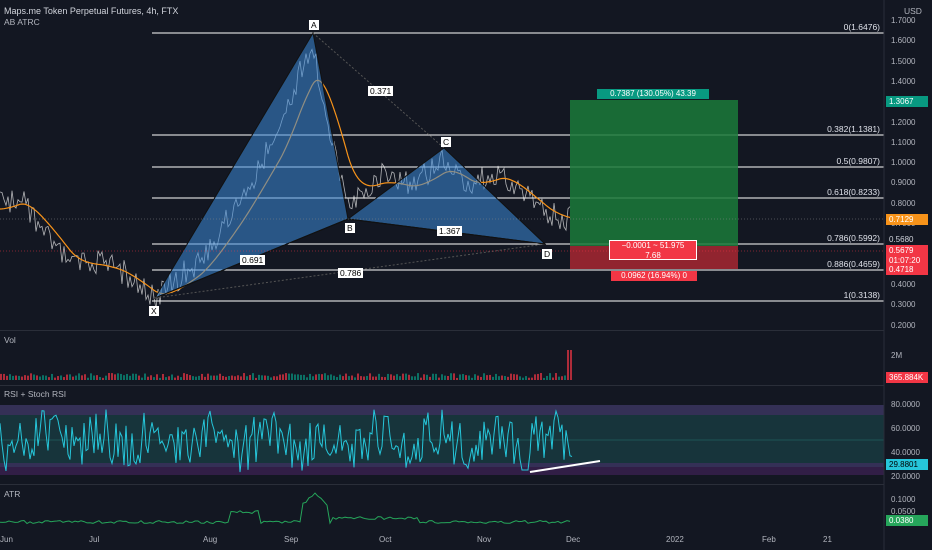 The height and width of the screenshot is (550, 932). Describe the element at coordinates (853, 264) in the screenshot. I see `fib-label: 0.886(0.4659)` at that location.